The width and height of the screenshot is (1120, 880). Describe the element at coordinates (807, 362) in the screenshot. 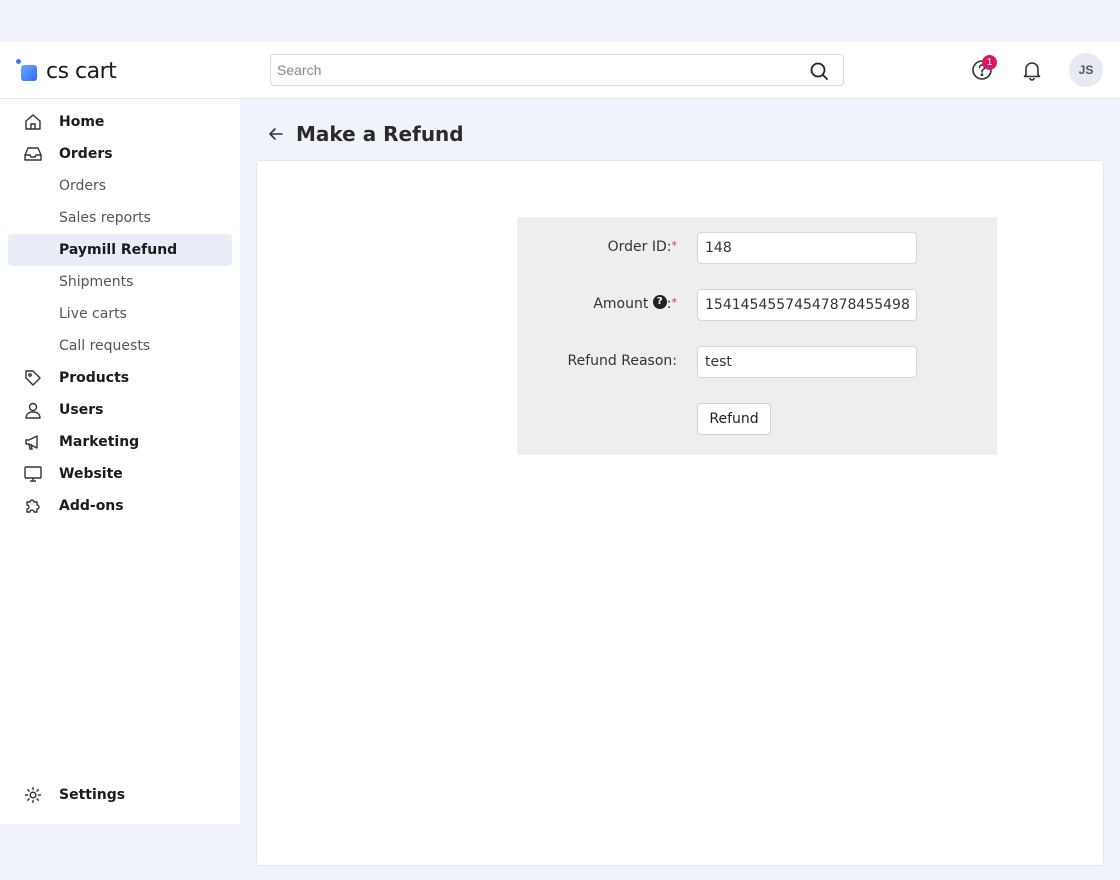

I see `refund-reason-field` at that location.